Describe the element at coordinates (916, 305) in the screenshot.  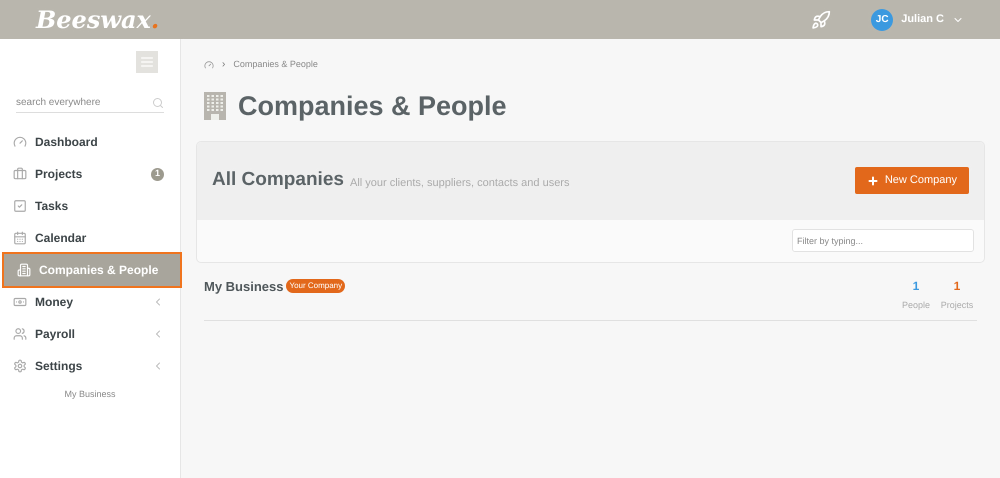
I see `people-label: People` at that location.